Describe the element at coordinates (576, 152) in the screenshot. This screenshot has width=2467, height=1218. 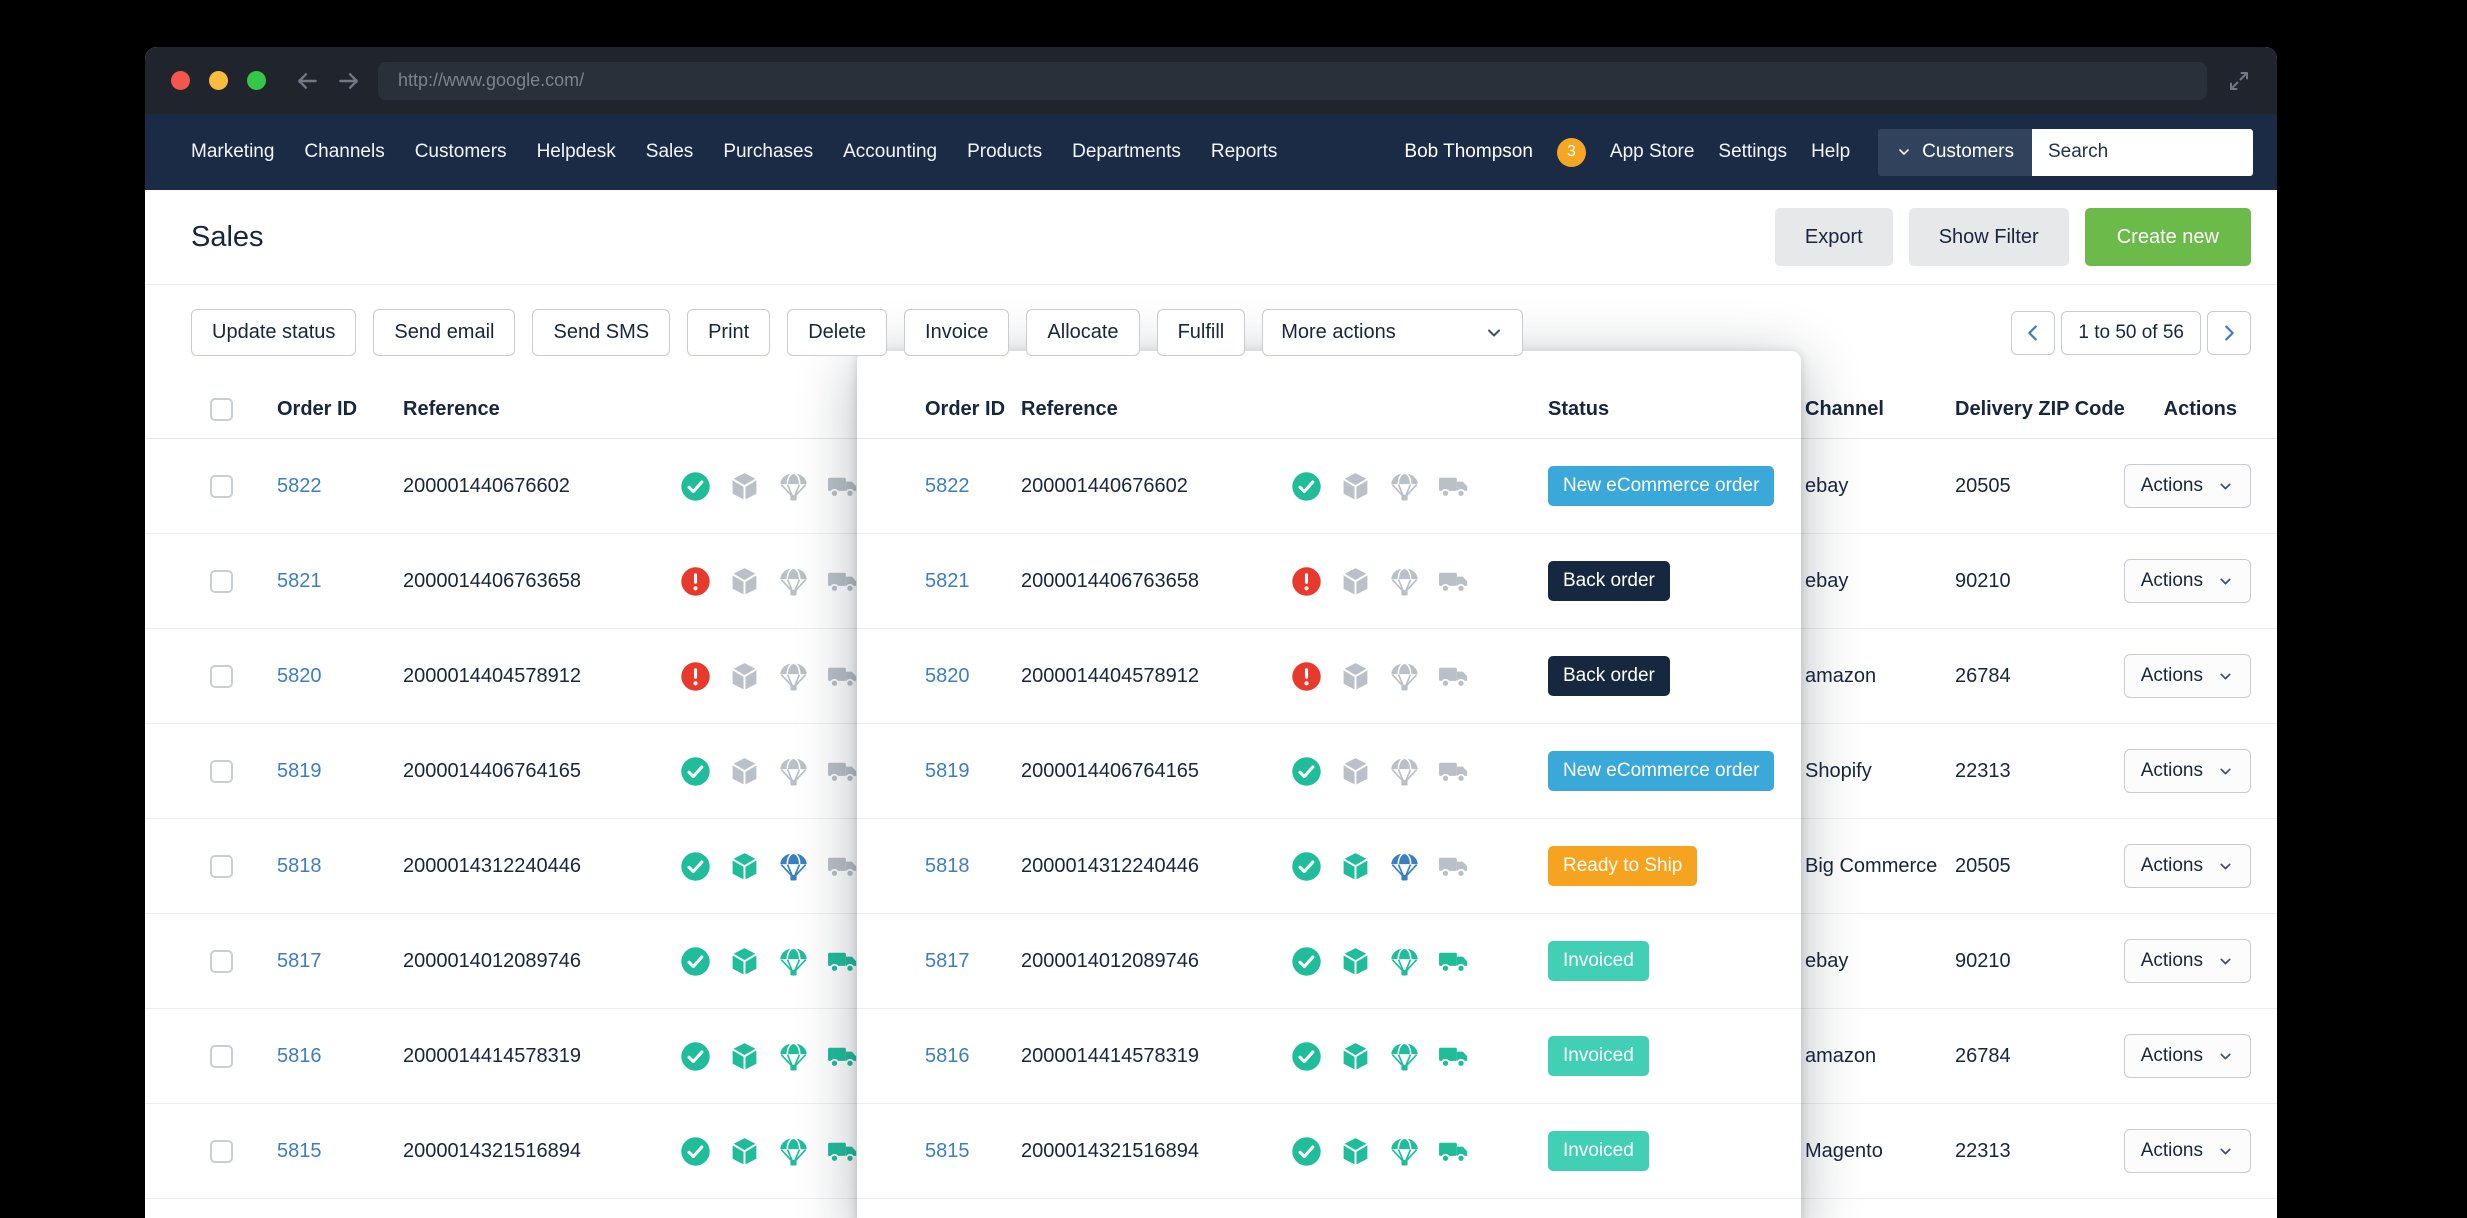
I see `nav-item-helpdesk: Helpdesk` at that location.